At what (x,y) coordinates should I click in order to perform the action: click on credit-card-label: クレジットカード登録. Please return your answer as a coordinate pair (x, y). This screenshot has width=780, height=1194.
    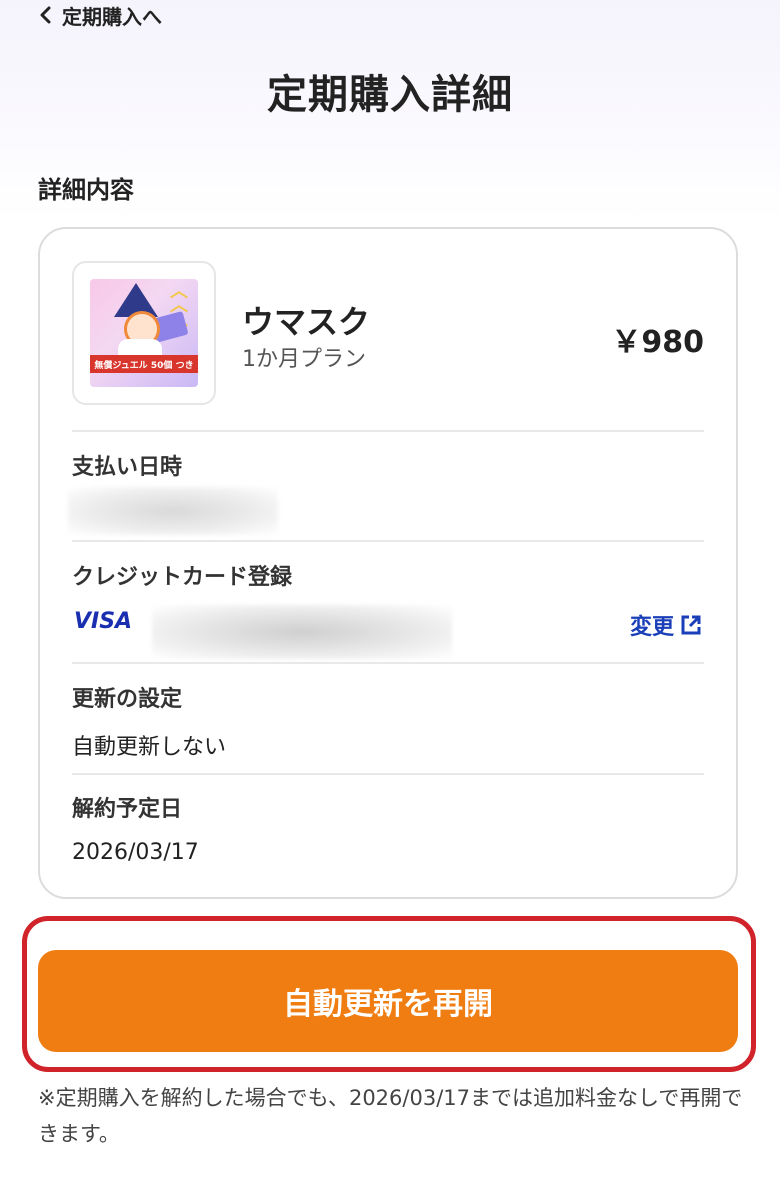
    Looking at the image, I should click on (182, 577).